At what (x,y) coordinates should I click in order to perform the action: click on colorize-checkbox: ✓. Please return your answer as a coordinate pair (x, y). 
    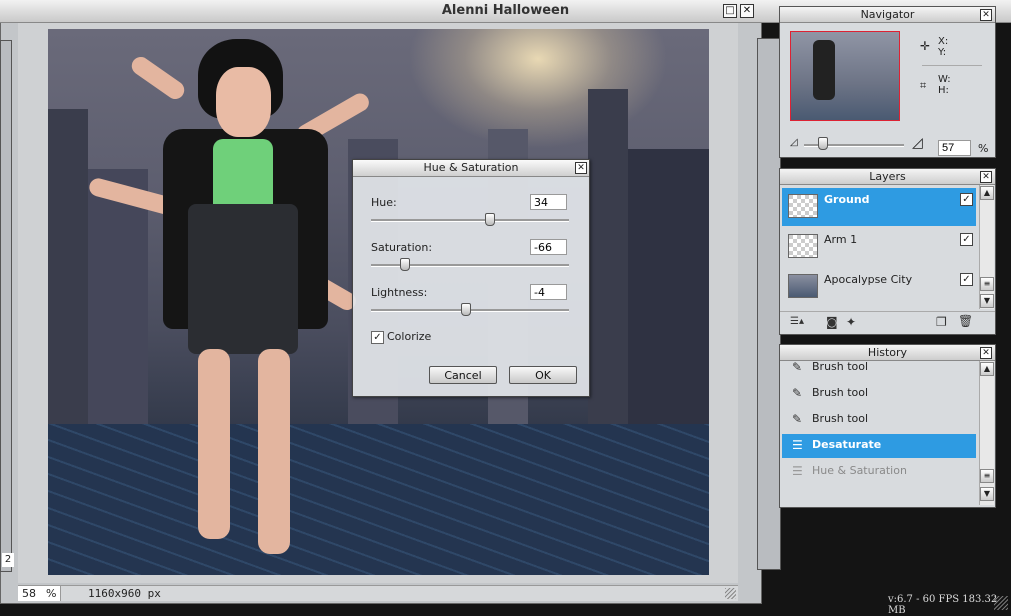
    Looking at the image, I should click on (377, 337).